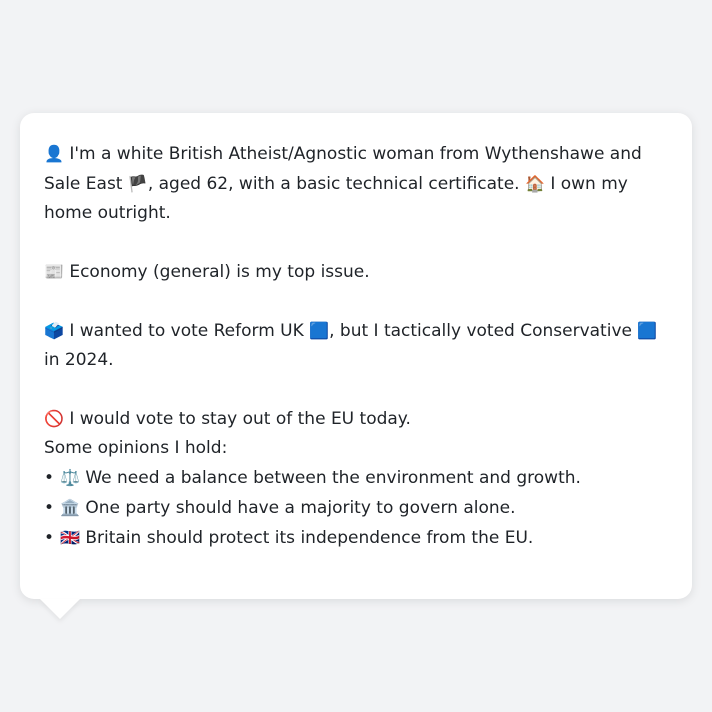 This screenshot has width=712, height=712. Describe the element at coordinates (54, 153) in the screenshot. I see `person-silhouette-icon: 👤` at that location.